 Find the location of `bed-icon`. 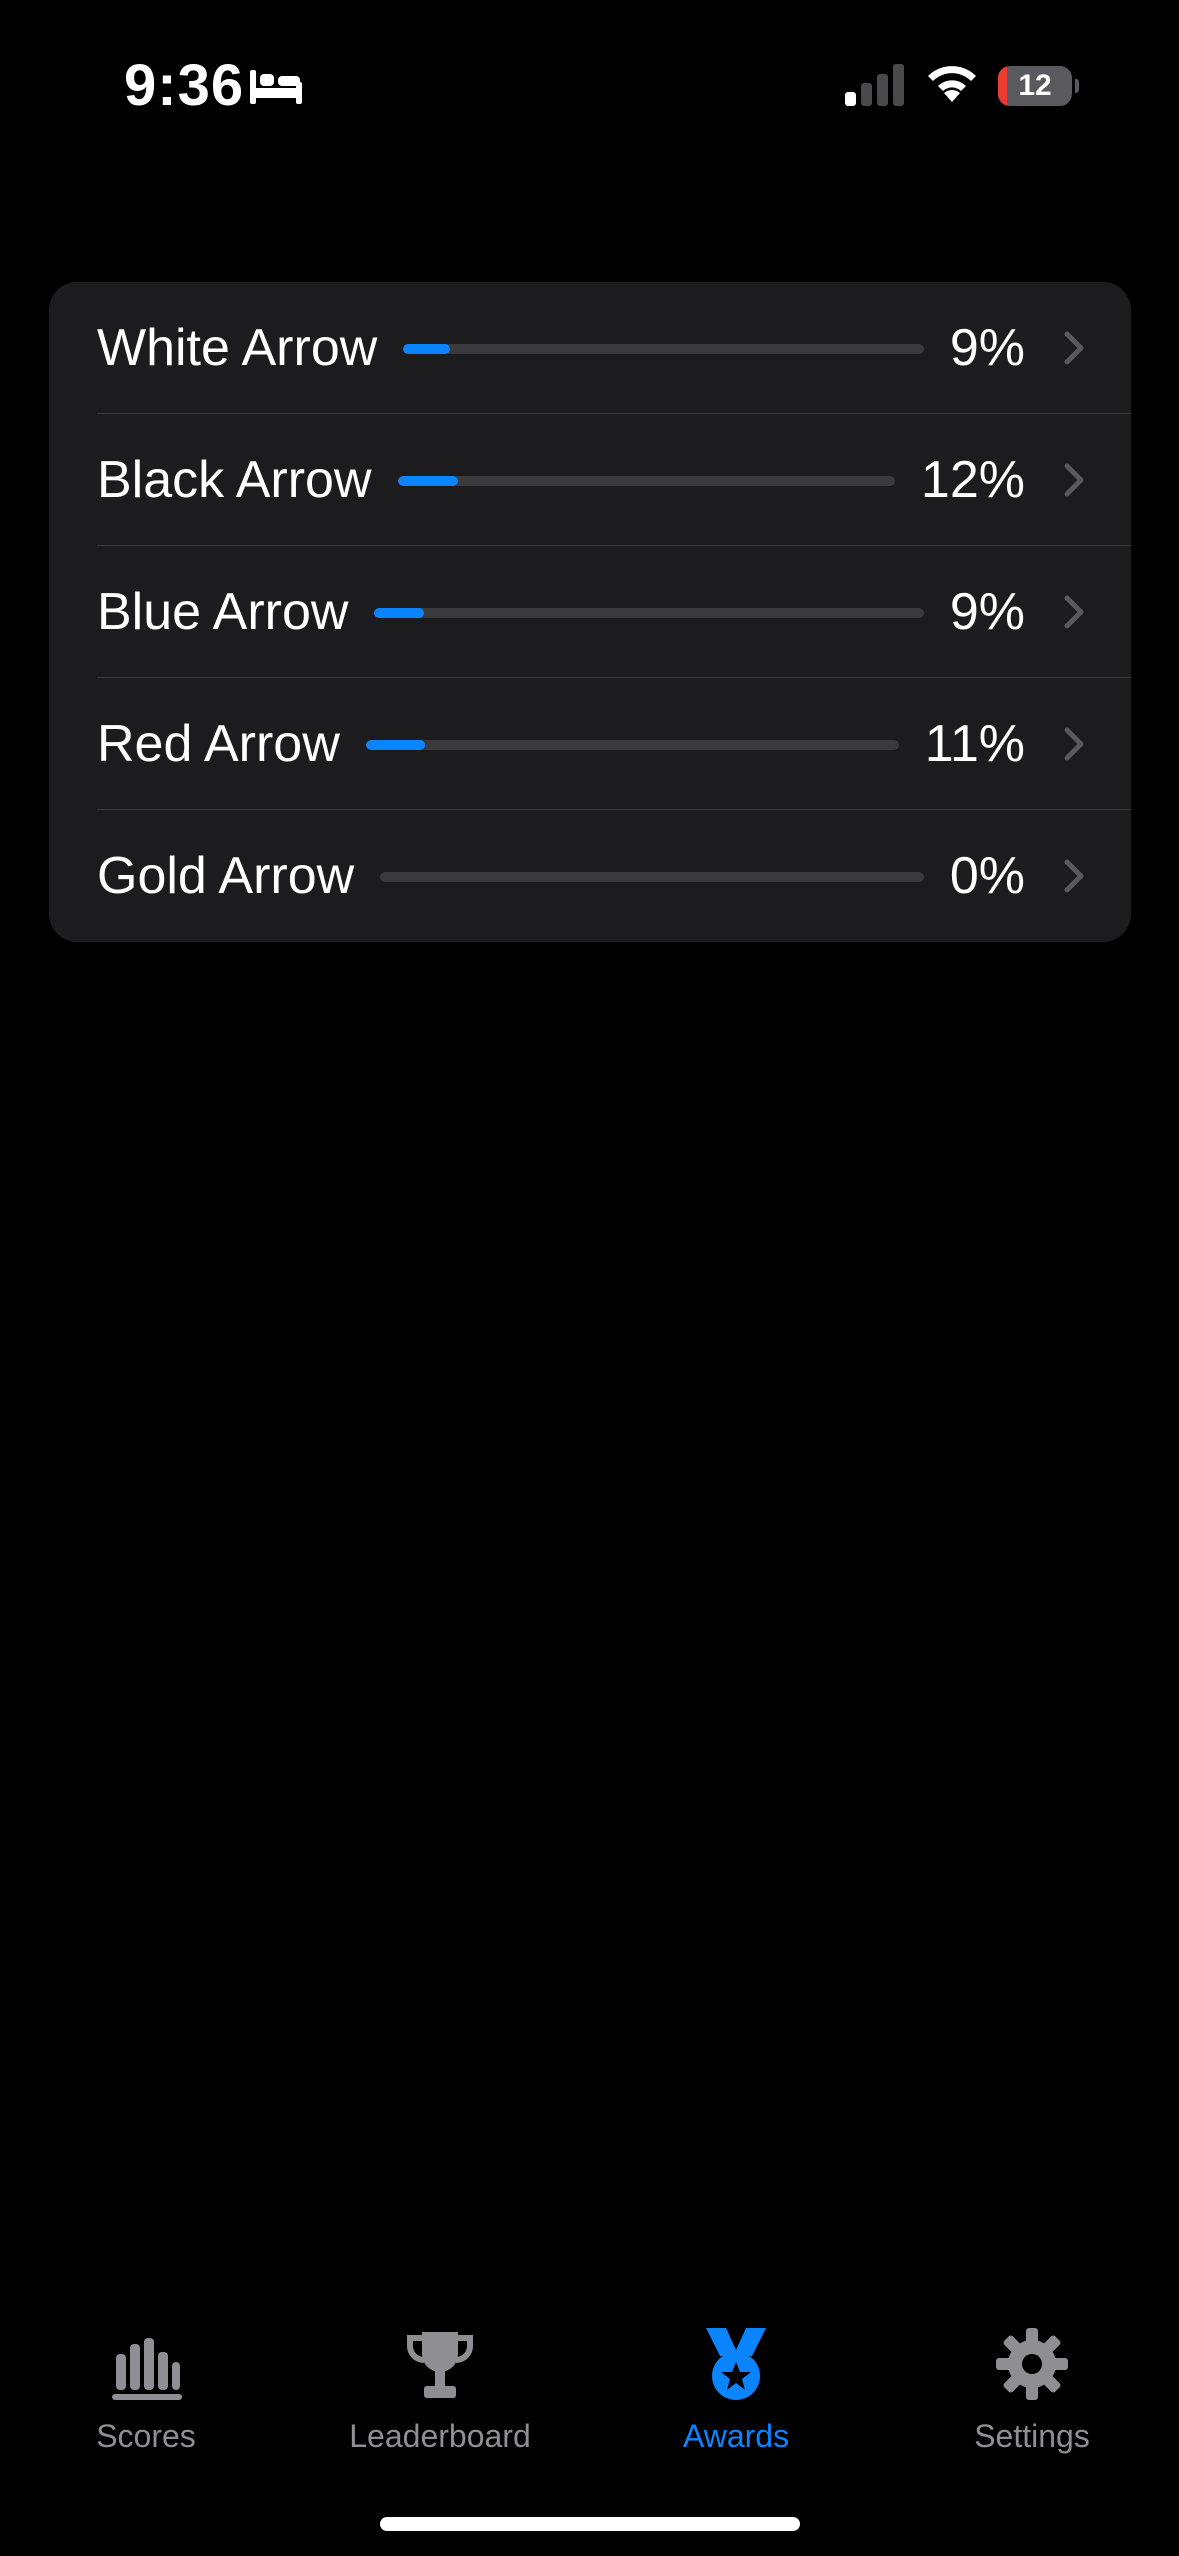

bed-icon is located at coordinates (276, 87).